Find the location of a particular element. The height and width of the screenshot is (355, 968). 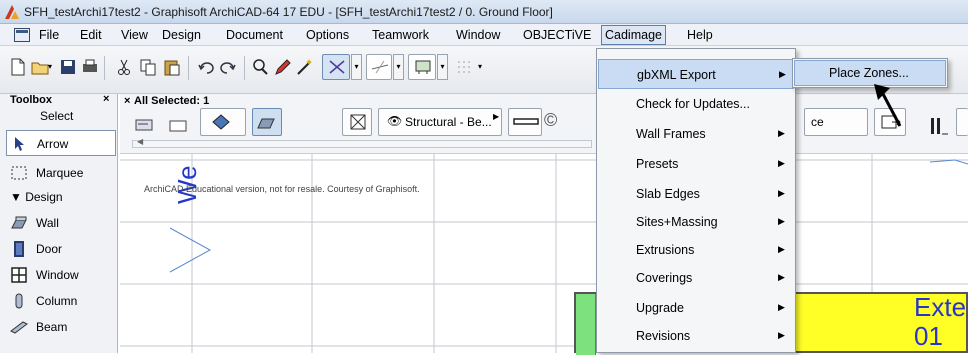

design-section: ▼ Design is located at coordinates (36, 197).